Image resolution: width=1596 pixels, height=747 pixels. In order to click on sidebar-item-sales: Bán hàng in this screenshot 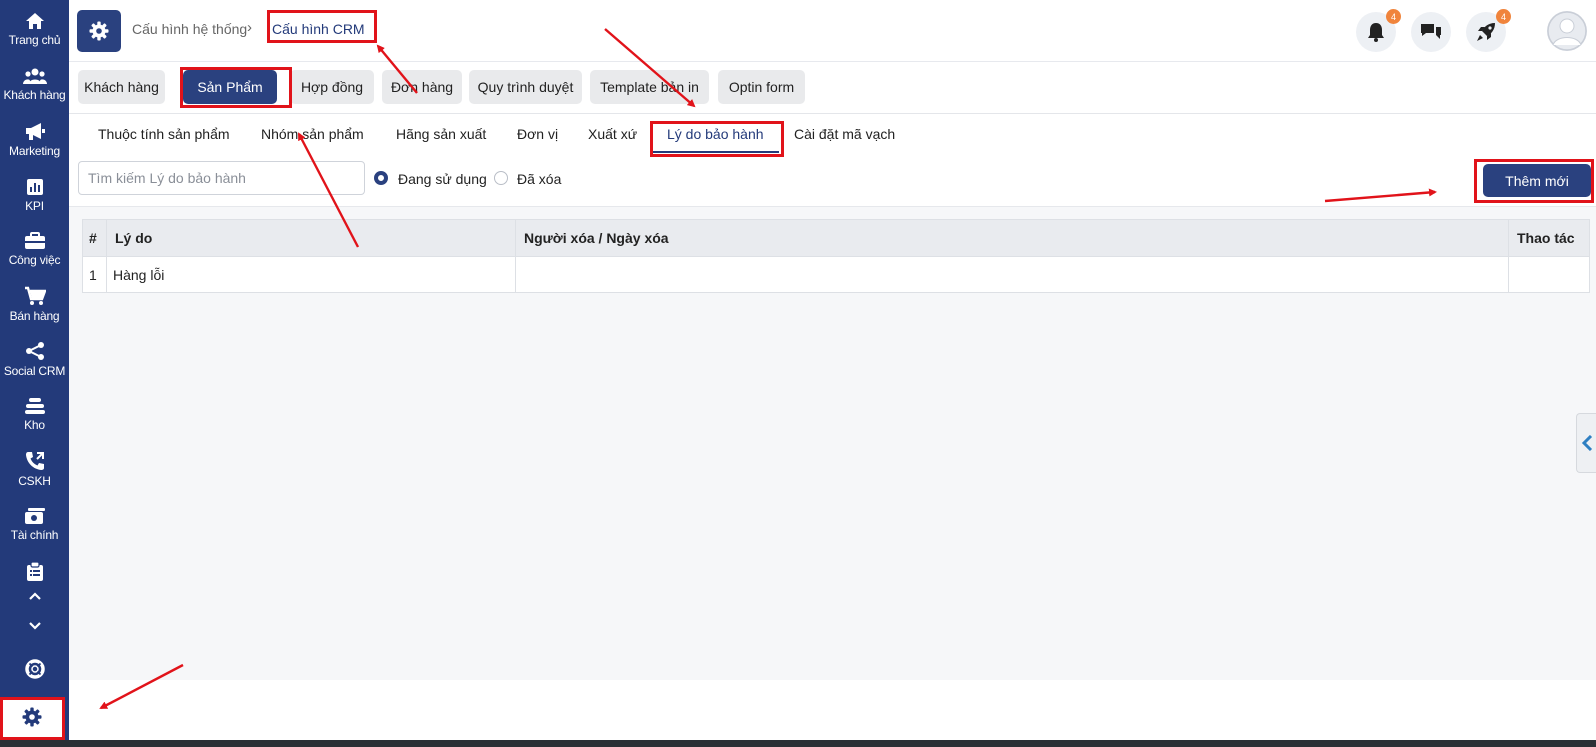, I will do `click(34, 304)`.